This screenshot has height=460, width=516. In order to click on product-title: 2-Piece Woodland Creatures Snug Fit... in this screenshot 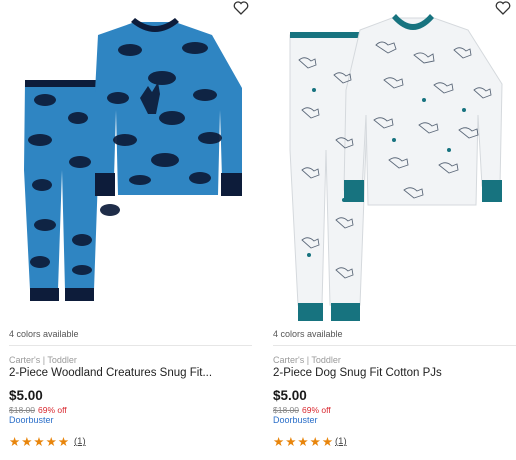, I will do `click(129, 373)`.